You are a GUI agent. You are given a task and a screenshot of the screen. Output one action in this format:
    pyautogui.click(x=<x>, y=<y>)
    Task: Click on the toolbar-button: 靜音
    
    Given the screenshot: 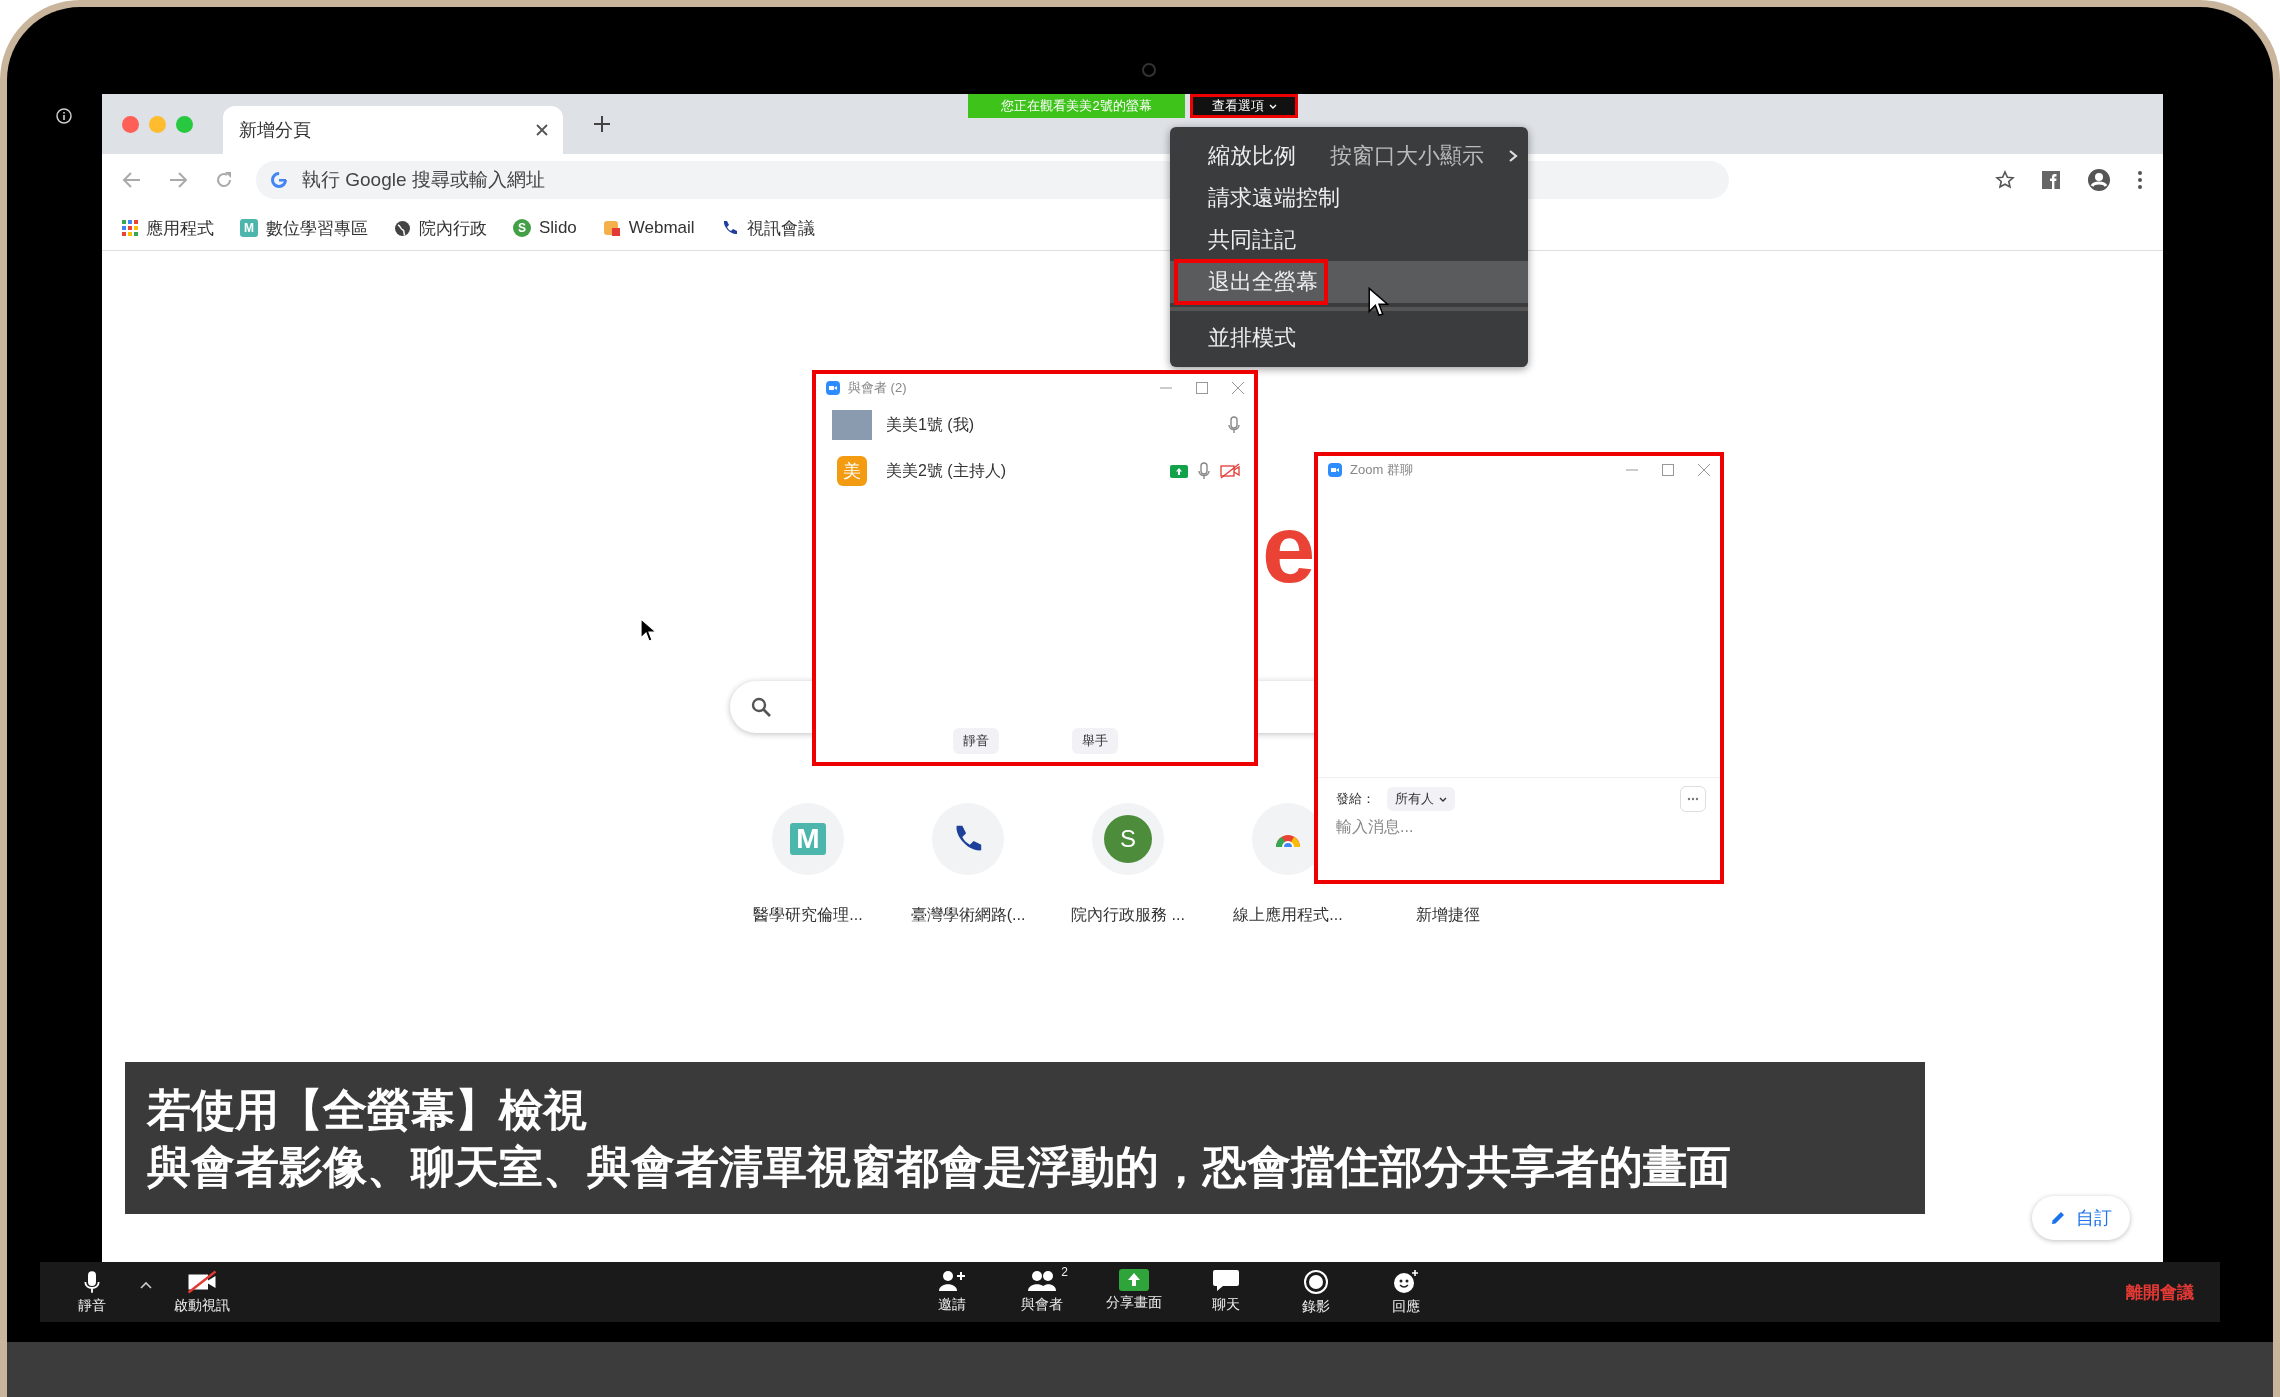 What is the action you would take?
    pyautogui.click(x=92, y=1292)
    